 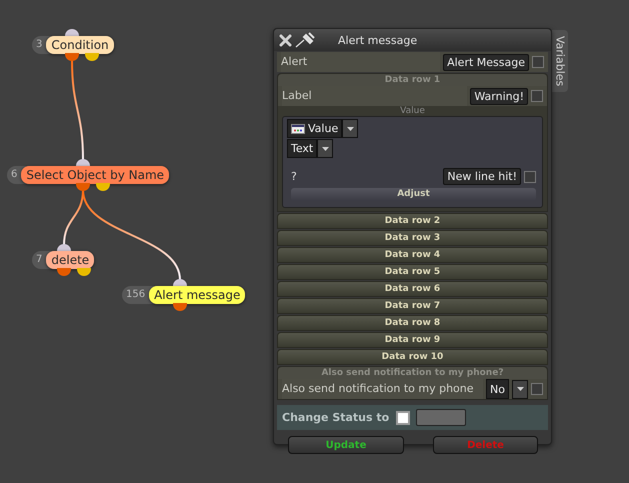 I want to click on group-caption: Value, so click(x=412, y=111).